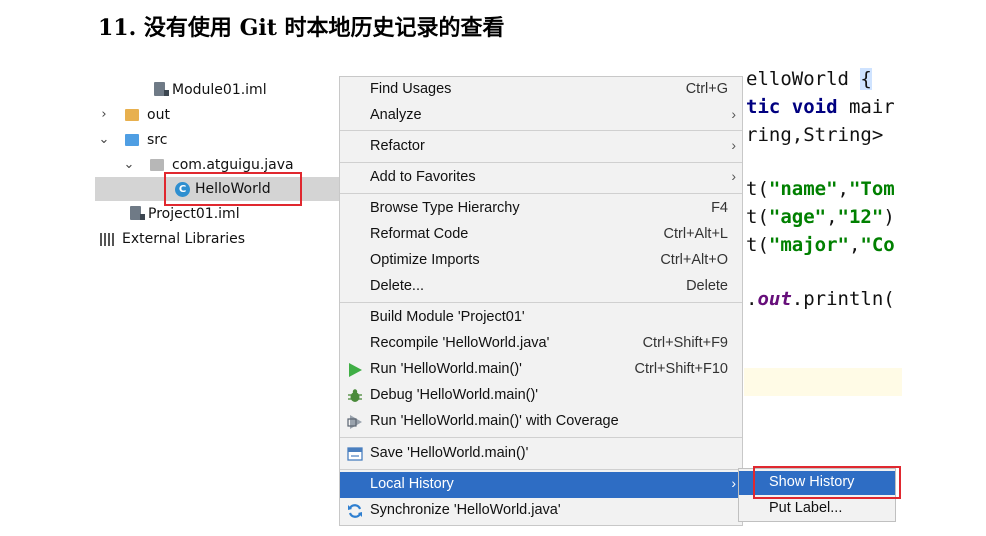 The height and width of the screenshot is (536, 986). Describe the element at coordinates (694, 260) in the screenshot. I see `menu-item-shortcut: Ctrl+Alt+O` at that location.